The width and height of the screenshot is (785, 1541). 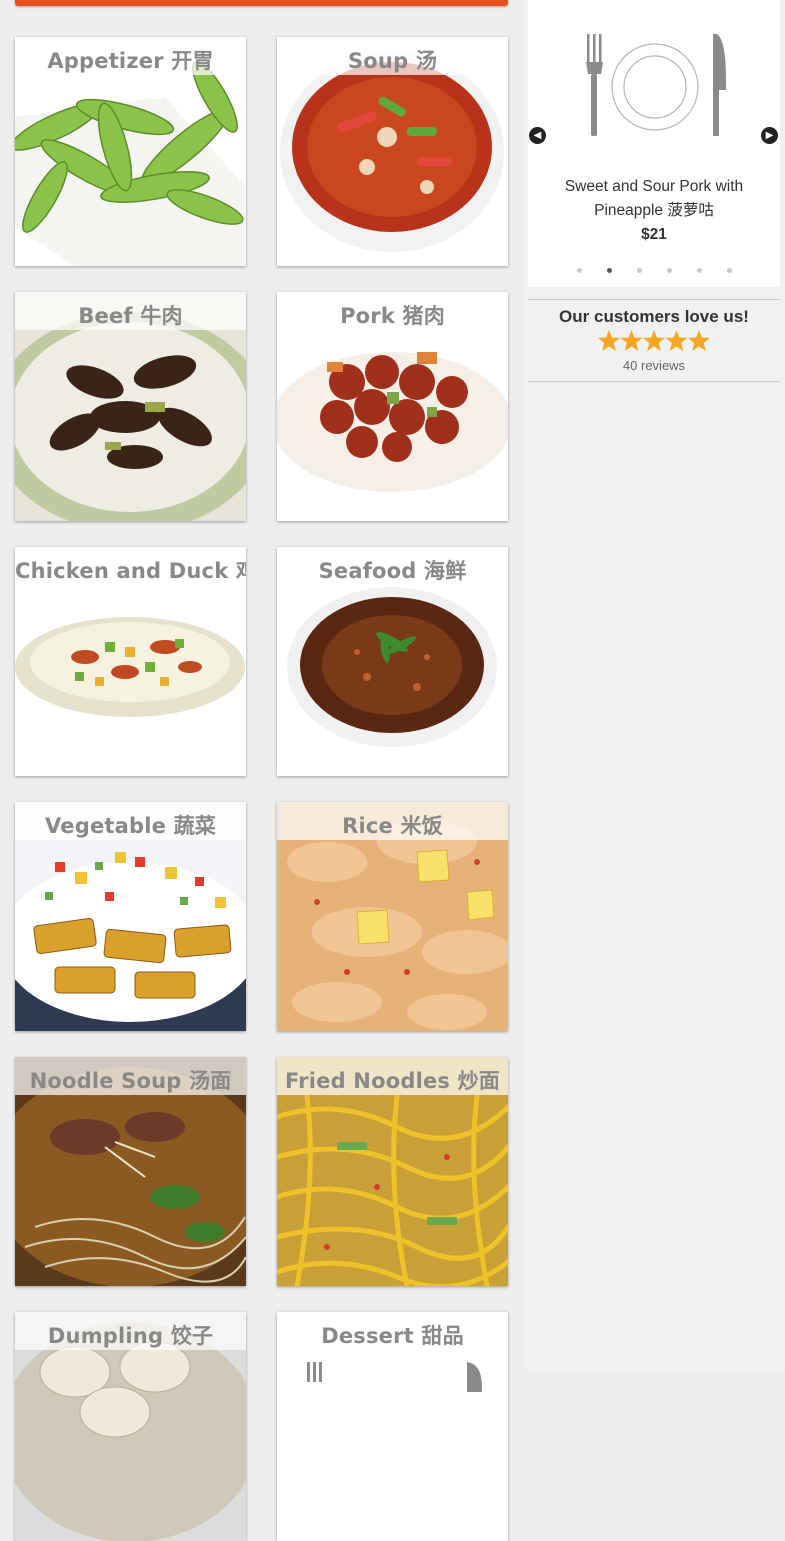 What do you see at coordinates (130, 61) in the screenshot?
I see `category-title: Appetizer 开胃` at bounding box center [130, 61].